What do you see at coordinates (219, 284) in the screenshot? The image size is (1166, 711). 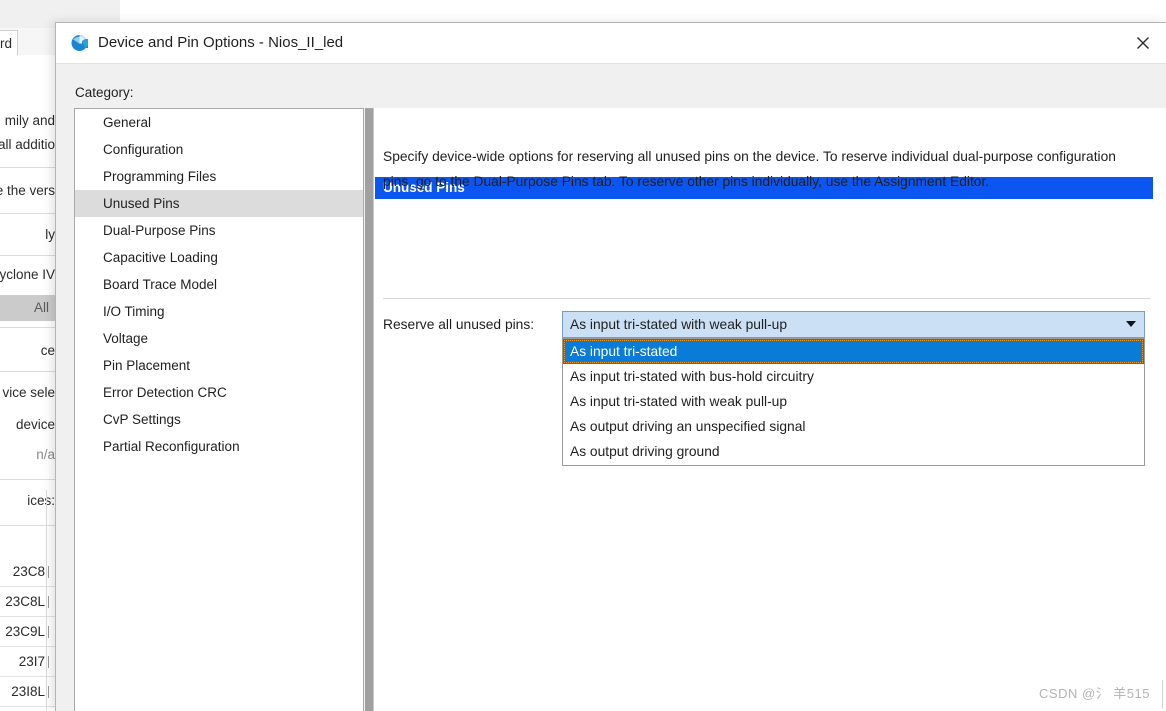 I see `category-item-board-trace-model: Board Trace Model` at bounding box center [219, 284].